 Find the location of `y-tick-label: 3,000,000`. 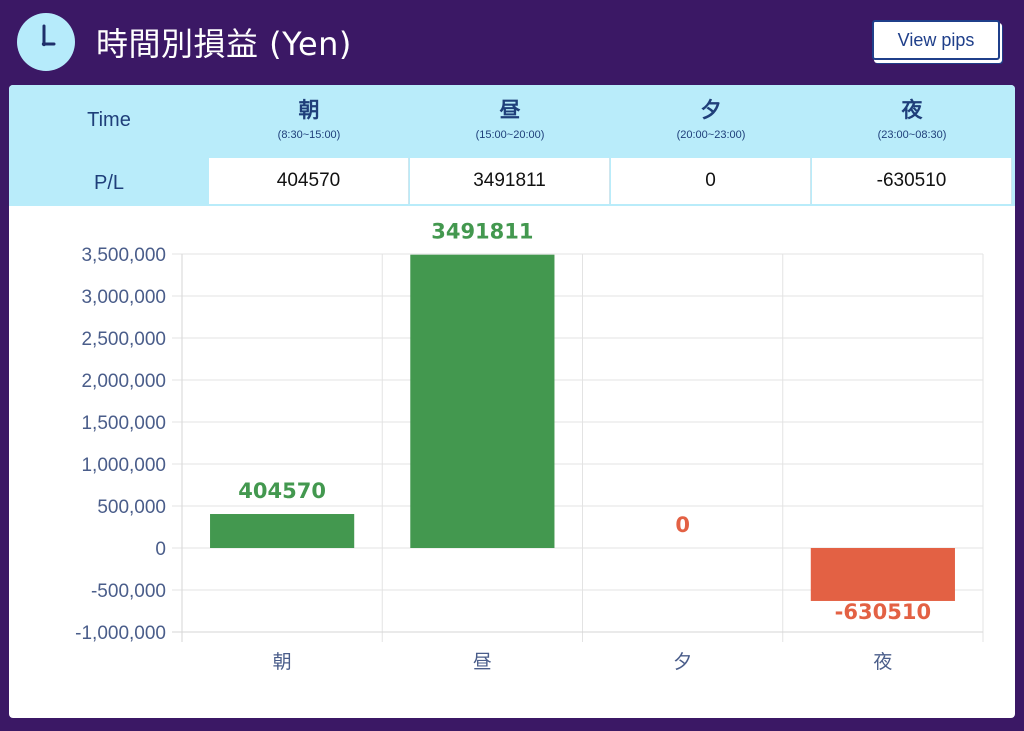

y-tick-label: 3,000,000 is located at coordinates (123, 297).